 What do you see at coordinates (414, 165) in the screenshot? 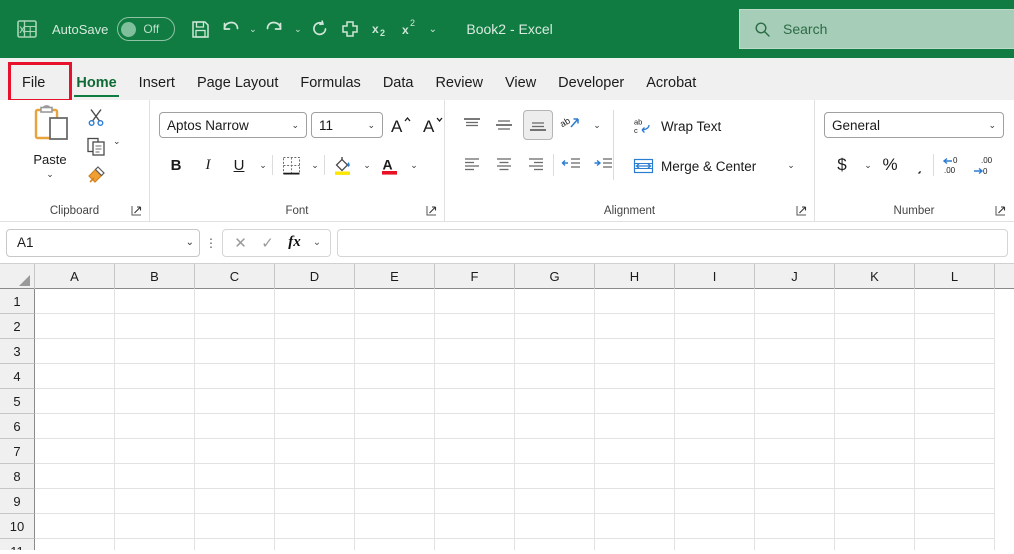
I see `font-color-dropdown-caret-icon: ⌄` at bounding box center [414, 165].